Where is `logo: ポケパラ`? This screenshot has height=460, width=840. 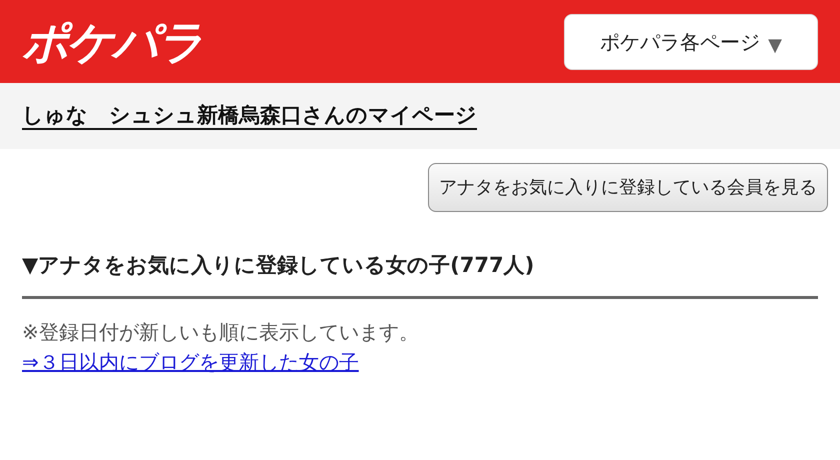
logo: ポケパラ is located at coordinates (112, 41).